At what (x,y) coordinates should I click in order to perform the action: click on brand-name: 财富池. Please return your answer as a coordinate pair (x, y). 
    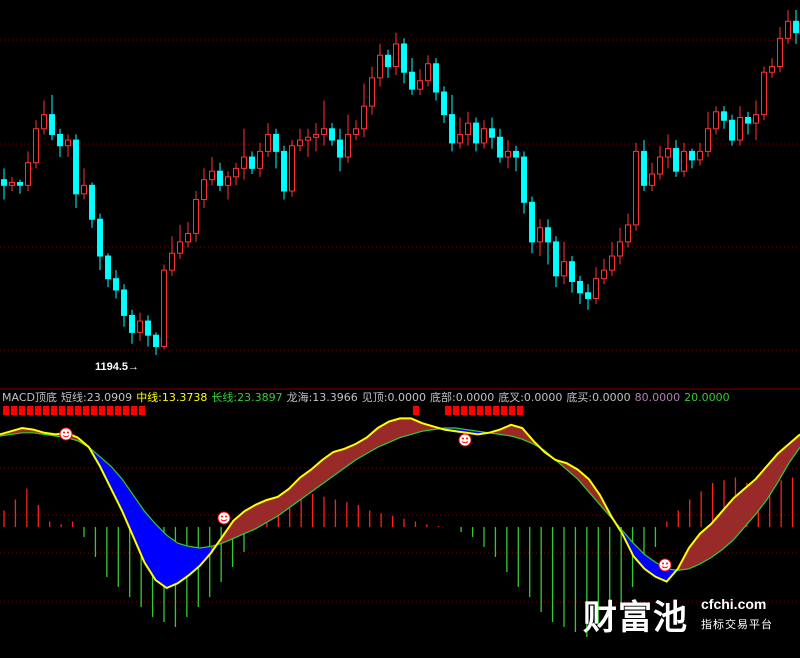
    Looking at the image, I should click on (635, 618).